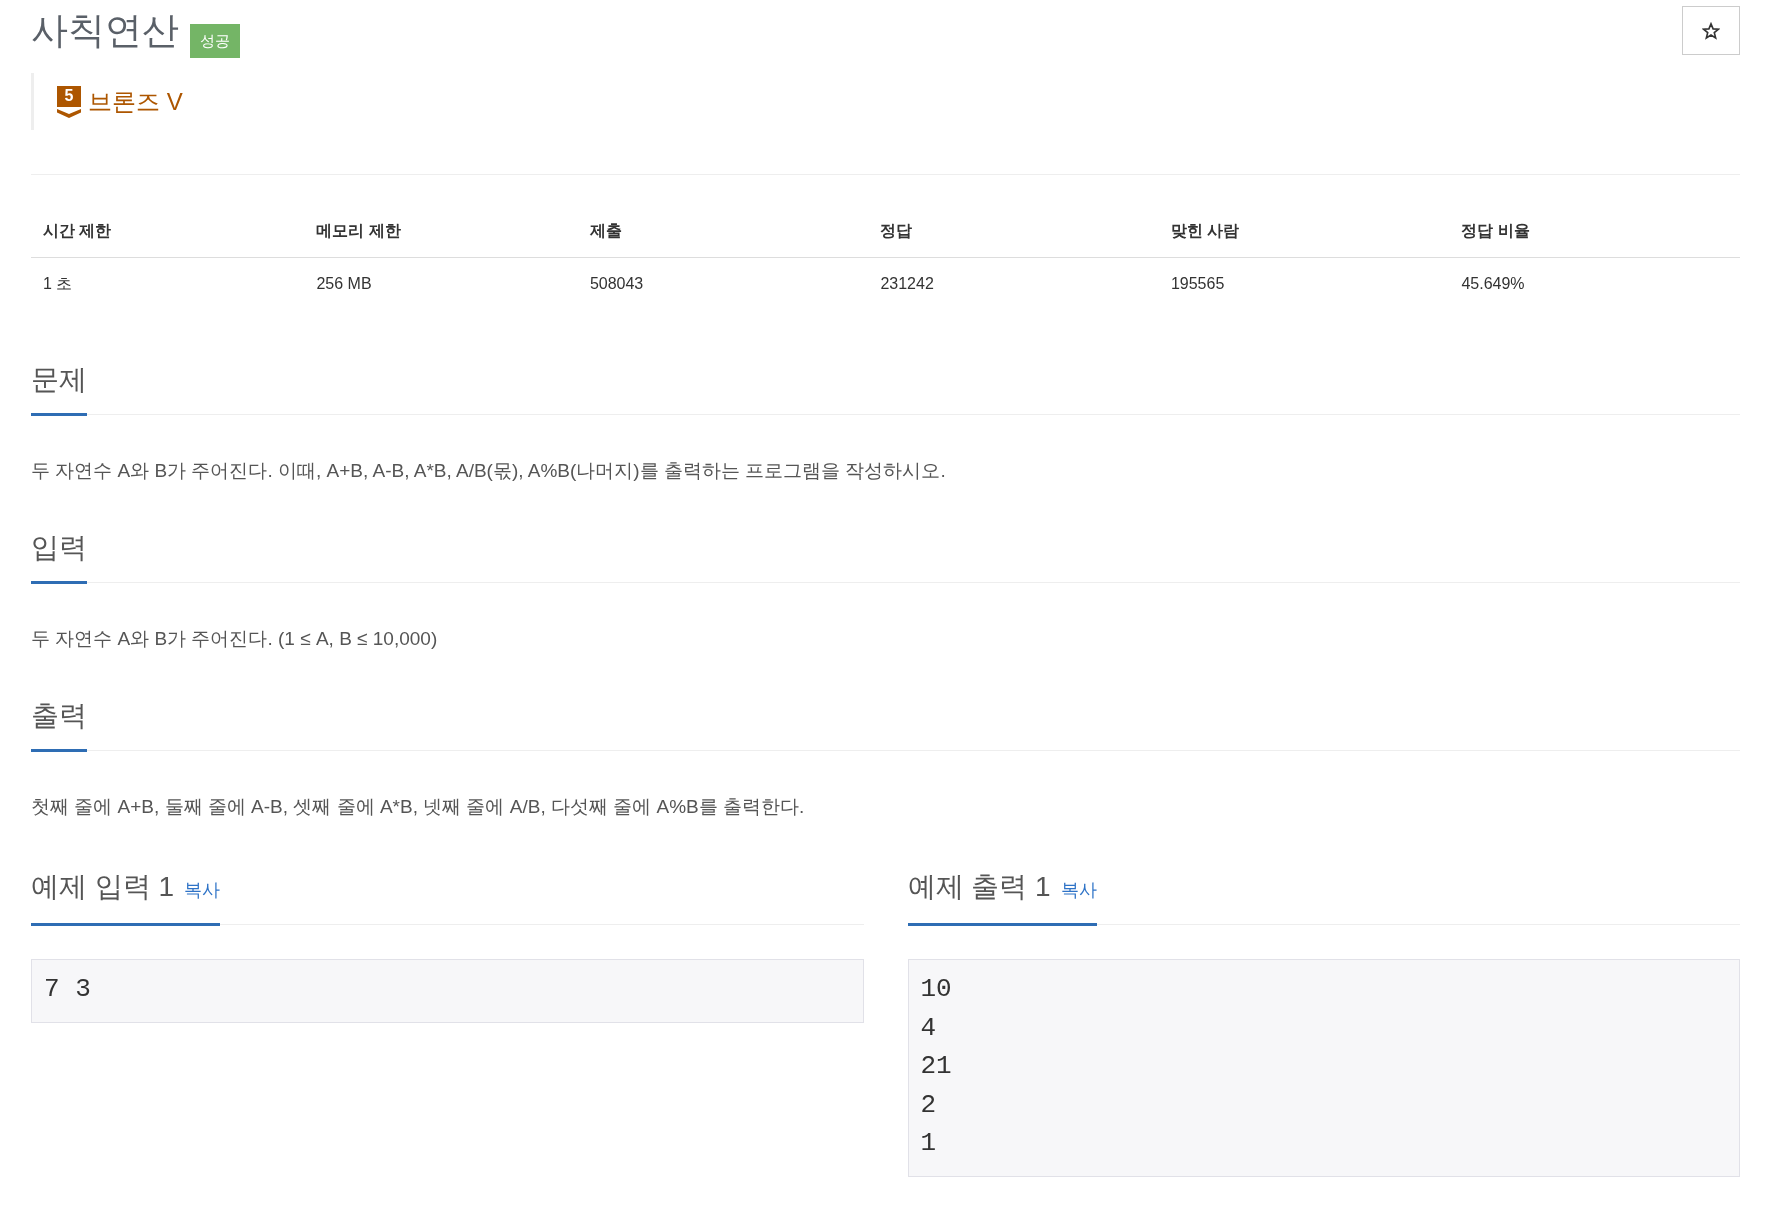 Image resolution: width=1776 pixels, height=1226 pixels. I want to click on table-cell: 256 MB, so click(441, 283).